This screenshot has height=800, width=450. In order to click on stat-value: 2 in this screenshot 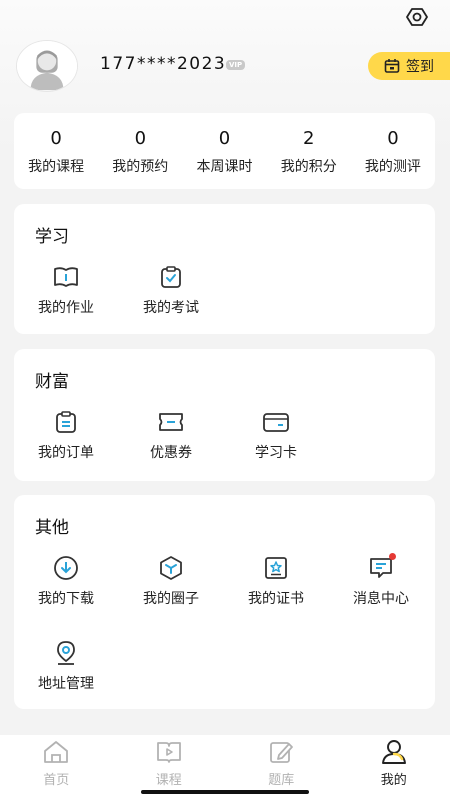, I will do `click(308, 138)`.